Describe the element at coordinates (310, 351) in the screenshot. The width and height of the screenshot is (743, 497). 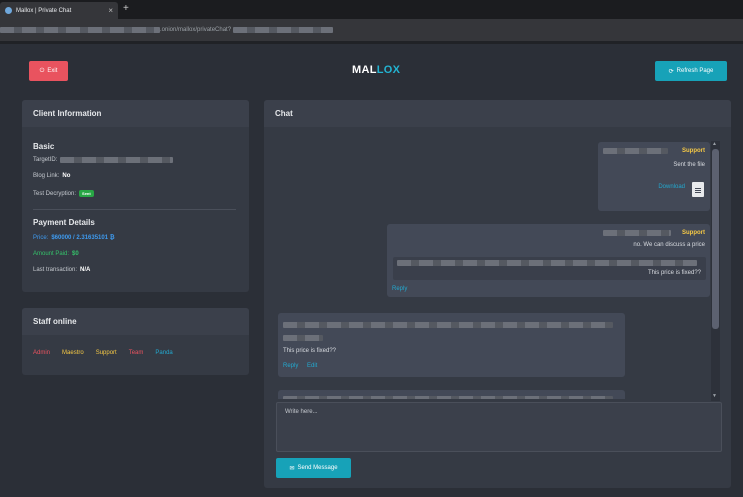
I see `message-text: This price is fixed??` at that location.